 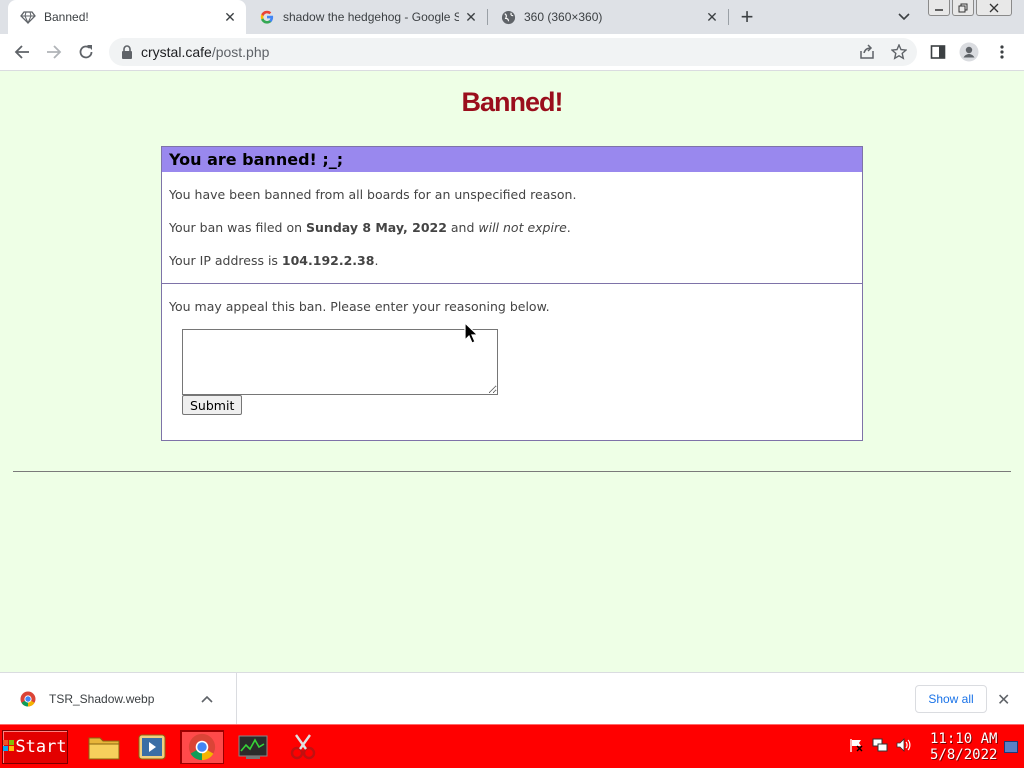 I want to click on mouse-cursor-icon, so click(x=471, y=335).